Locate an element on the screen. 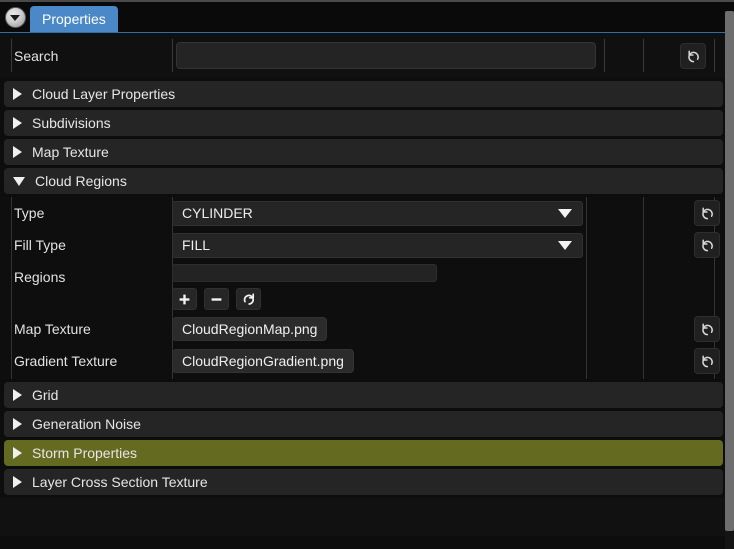 This screenshot has width=734, height=549. type-revert-button is located at coordinates (707, 213).